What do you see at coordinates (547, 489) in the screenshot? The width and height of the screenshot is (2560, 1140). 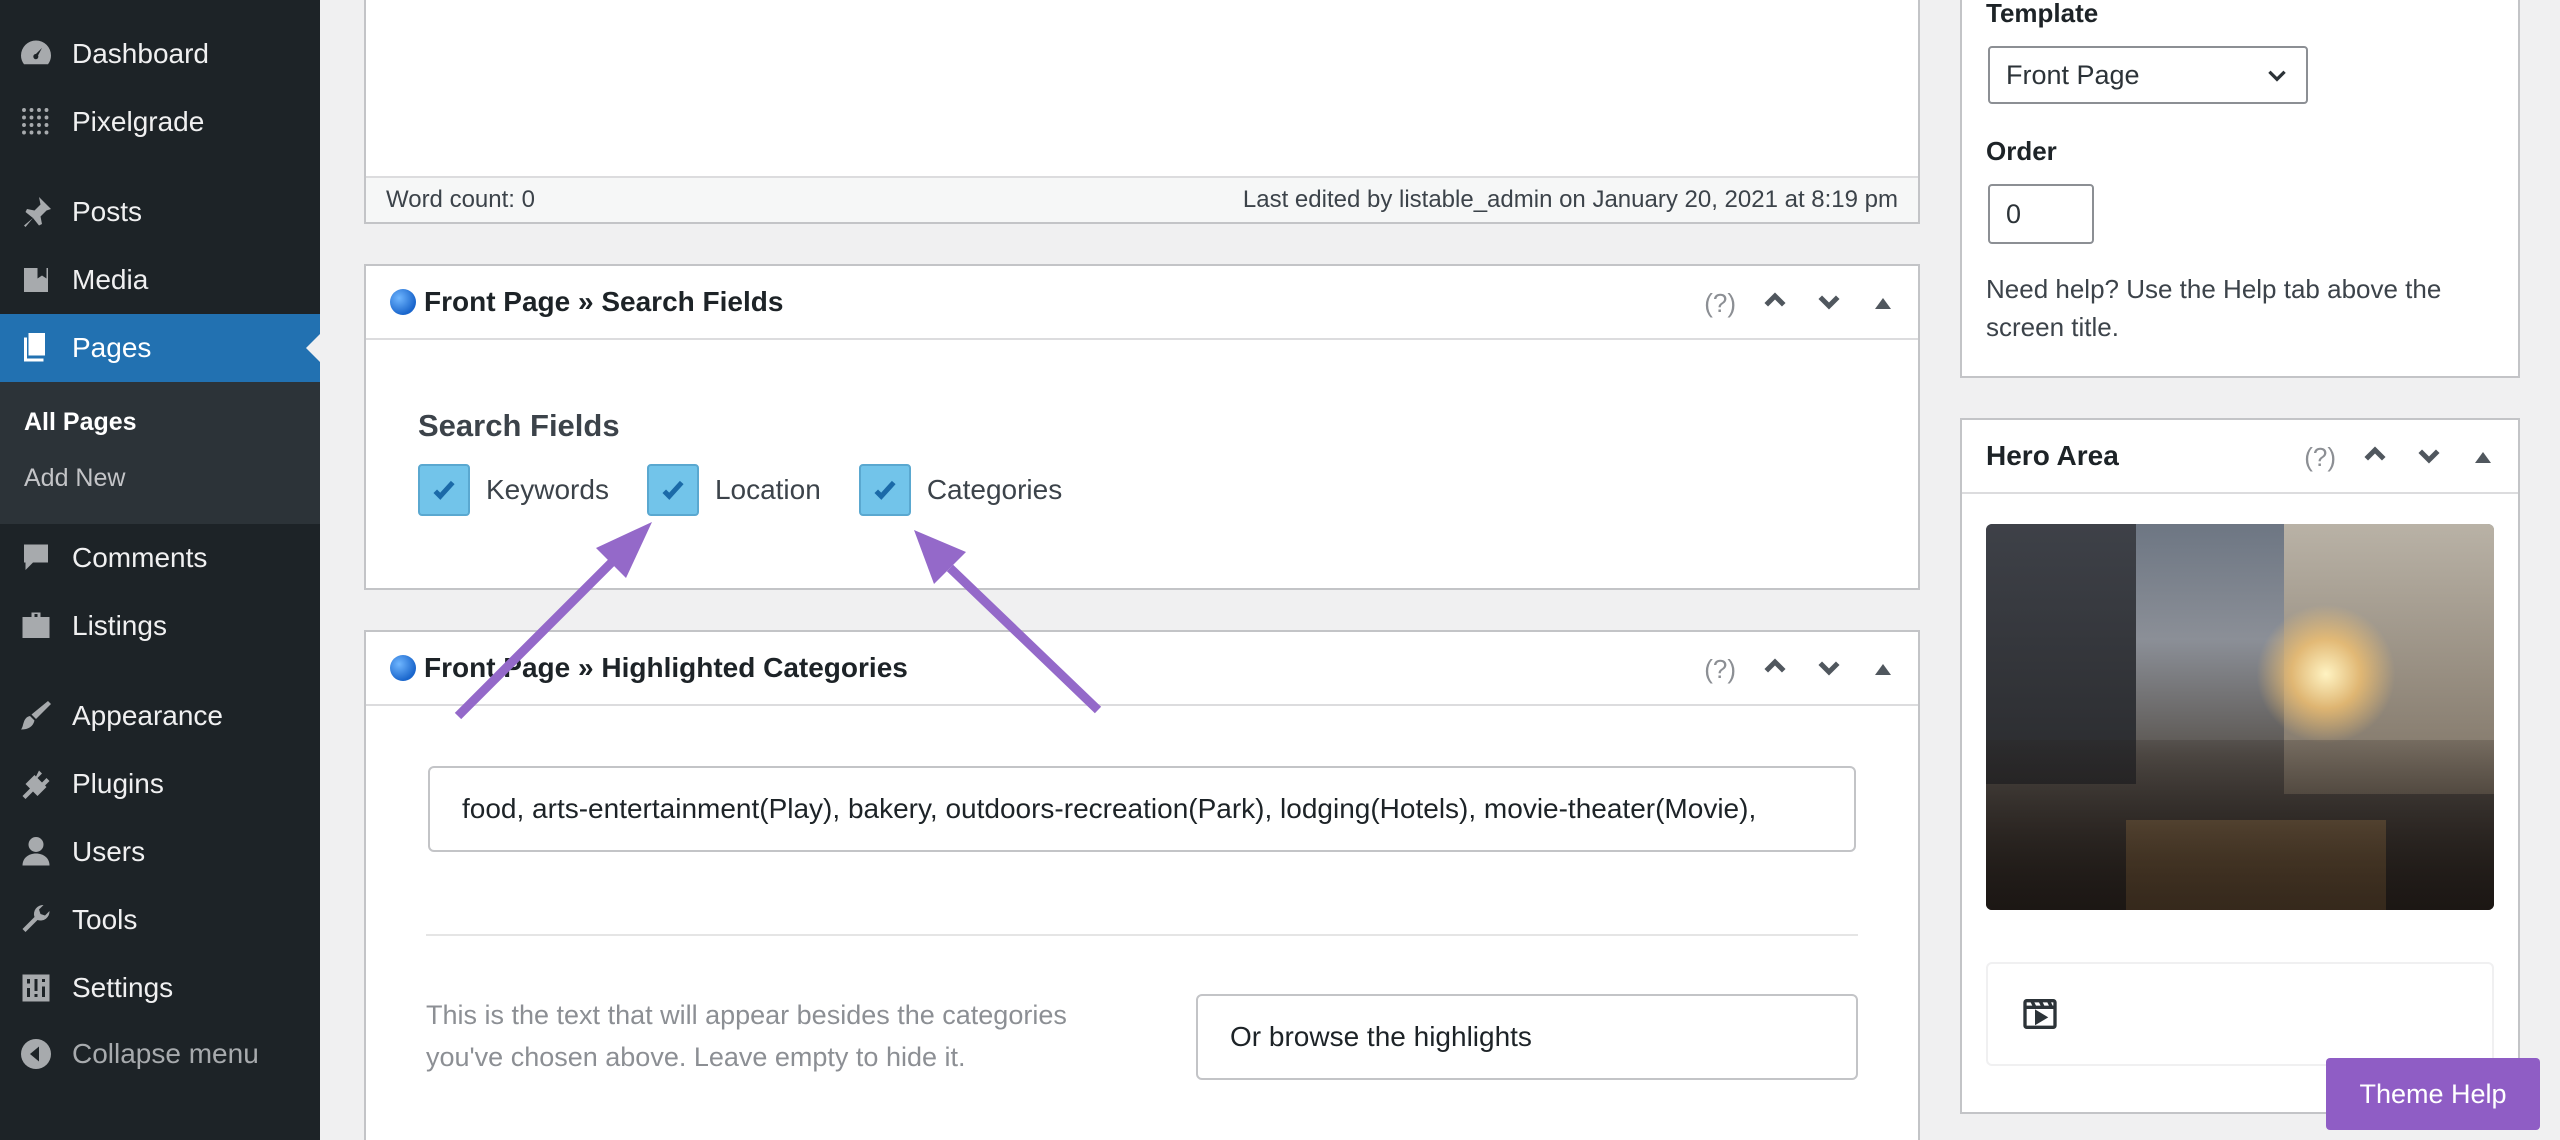 I see `keywords-label: Keywords` at bounding box center [547, 489].